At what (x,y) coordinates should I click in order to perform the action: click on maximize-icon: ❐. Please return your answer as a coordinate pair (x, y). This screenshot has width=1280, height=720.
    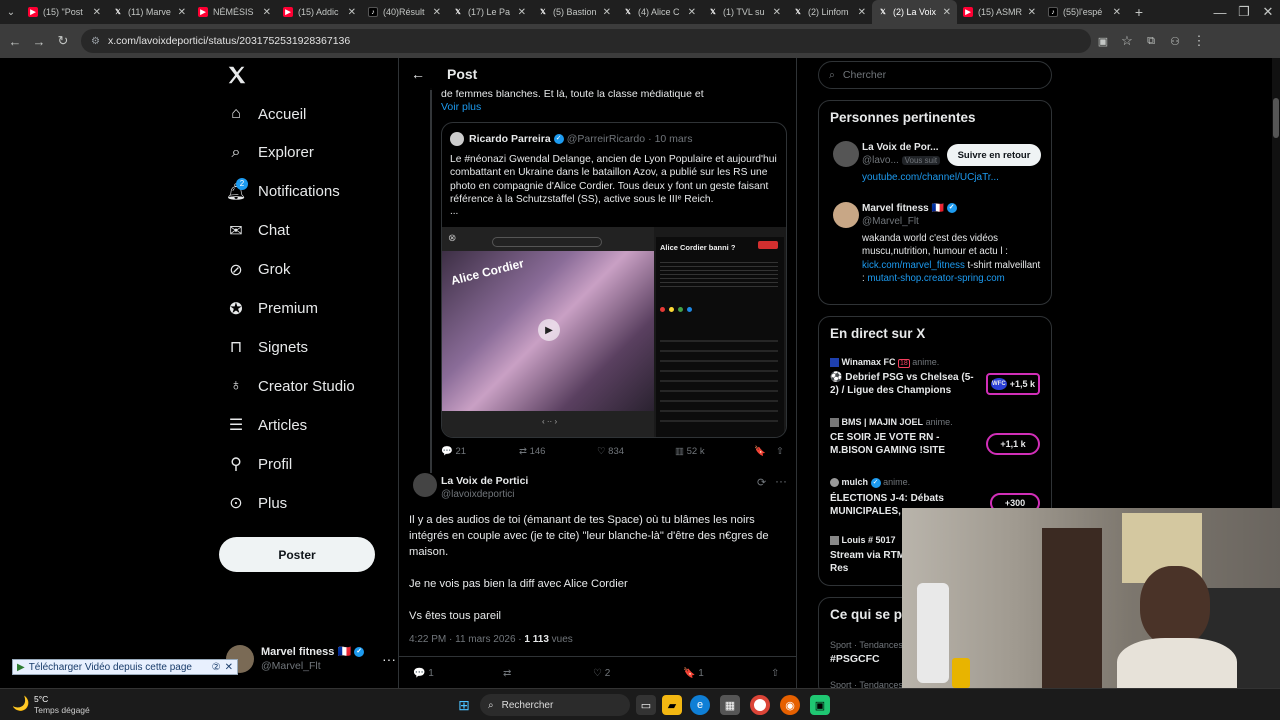
    Looking at the image, I should click on (1244, 12).